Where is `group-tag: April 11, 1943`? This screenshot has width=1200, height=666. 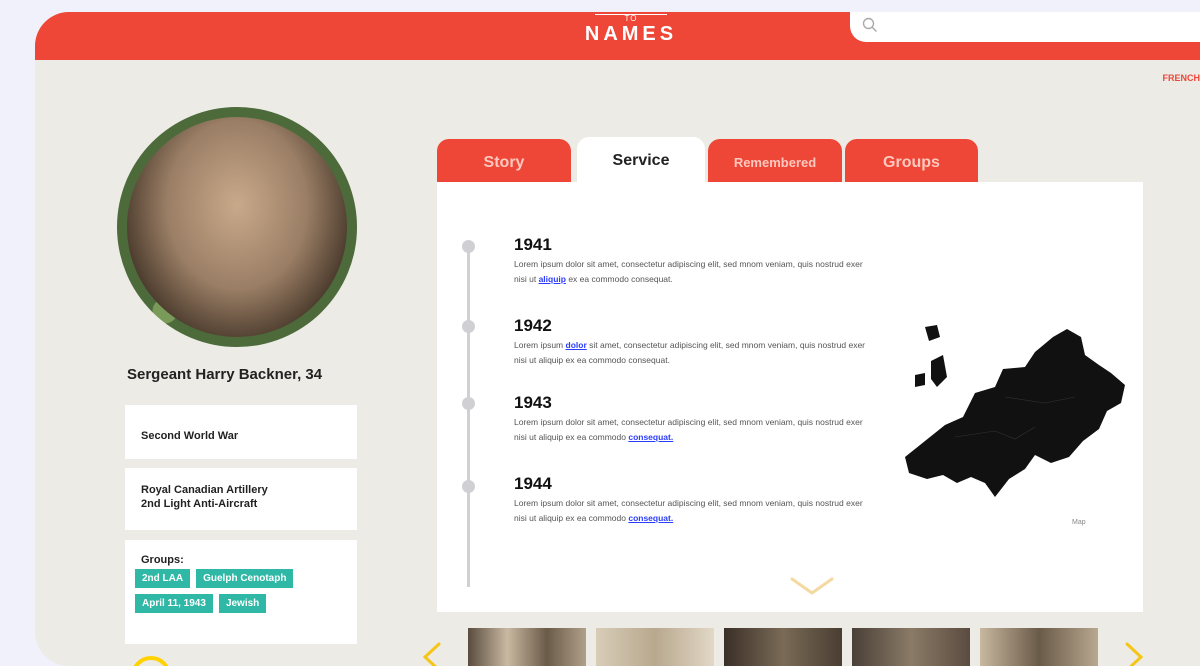
group-tag: April 11, 1943 is located at coordinates (174, 603).